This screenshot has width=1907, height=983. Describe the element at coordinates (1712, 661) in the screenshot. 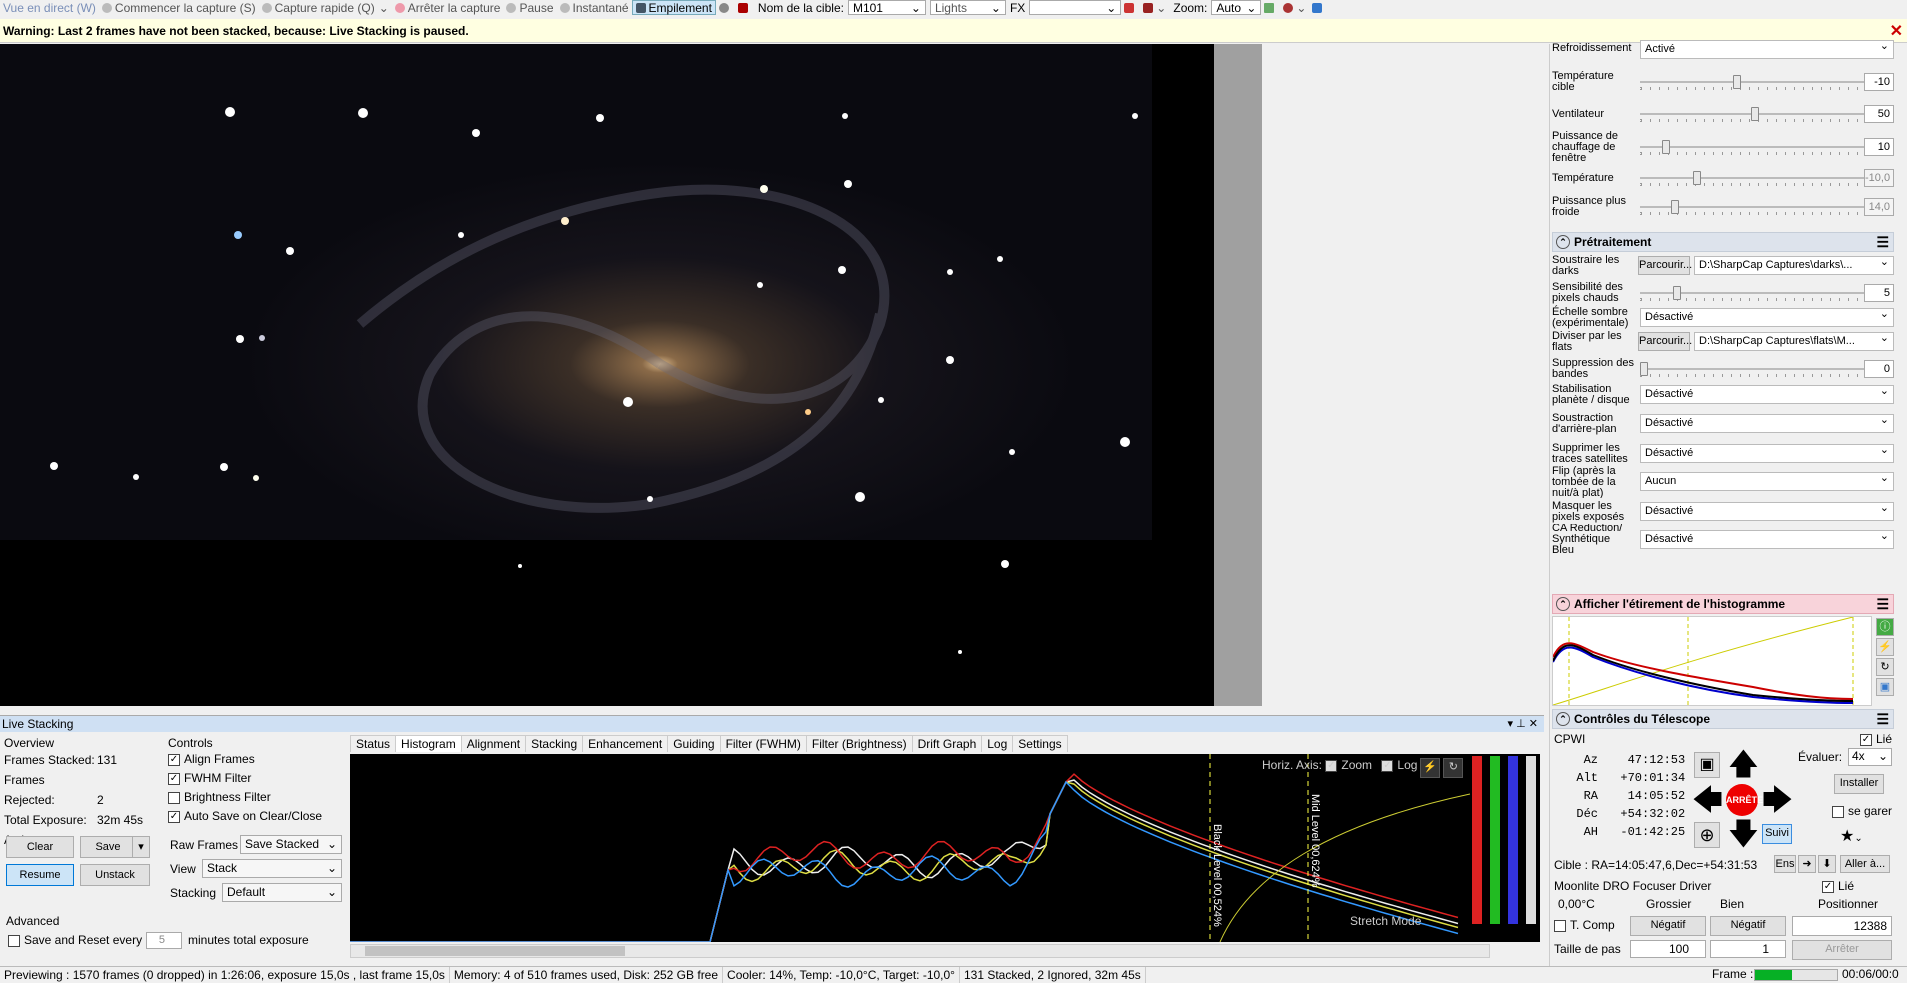

I see `histostretch-graph` at that location.